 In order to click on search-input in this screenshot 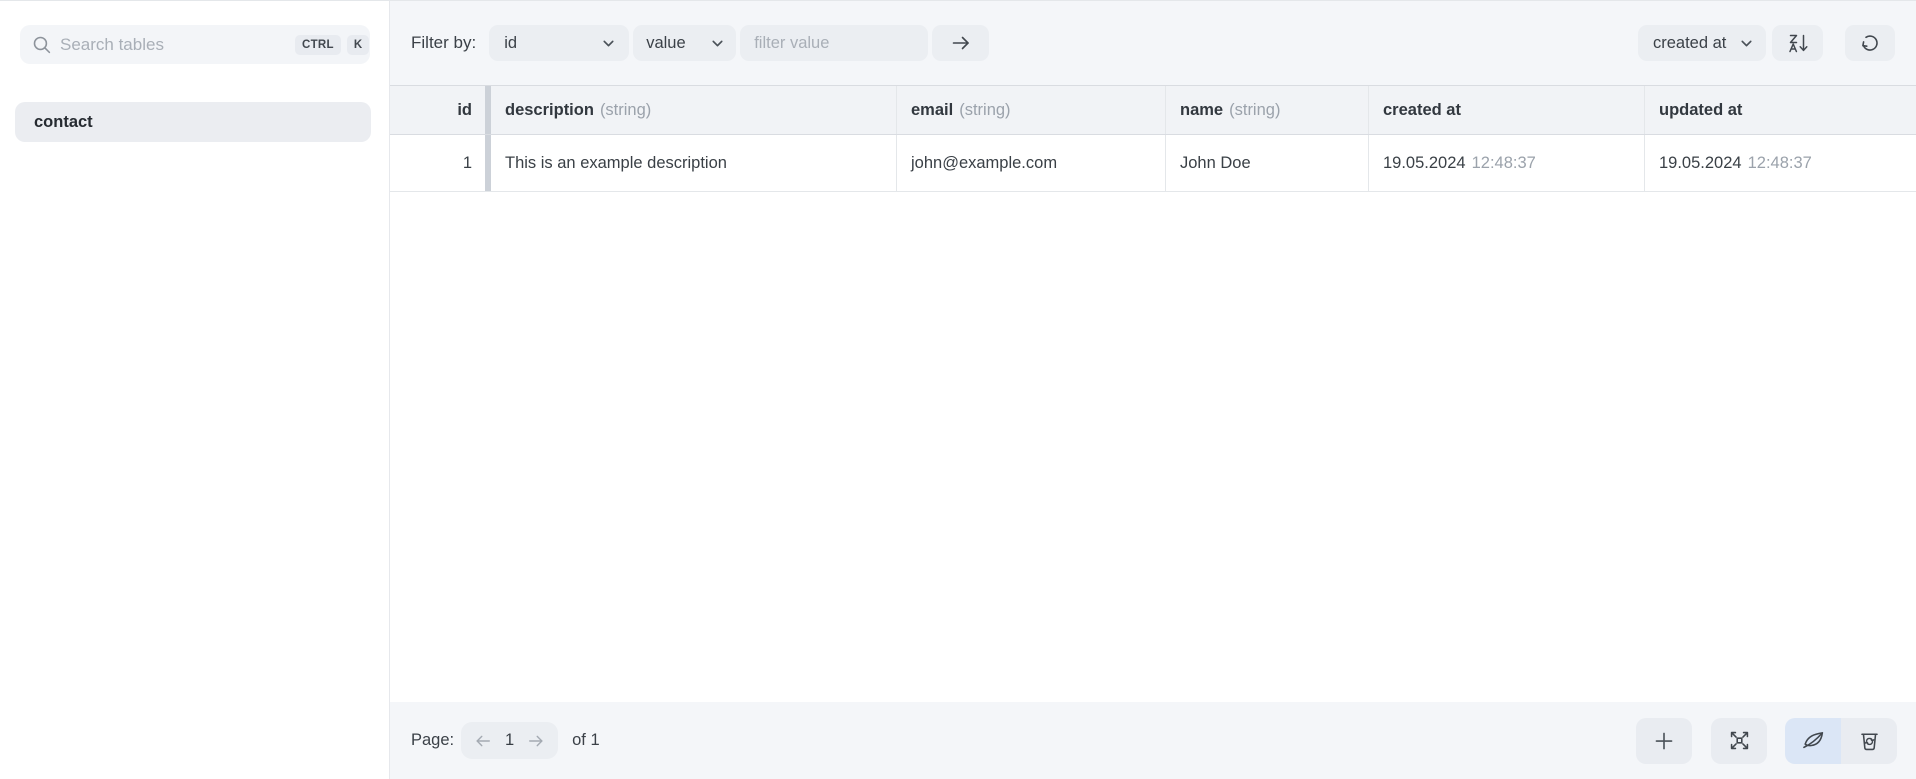, I will do `click(170, 44)`.